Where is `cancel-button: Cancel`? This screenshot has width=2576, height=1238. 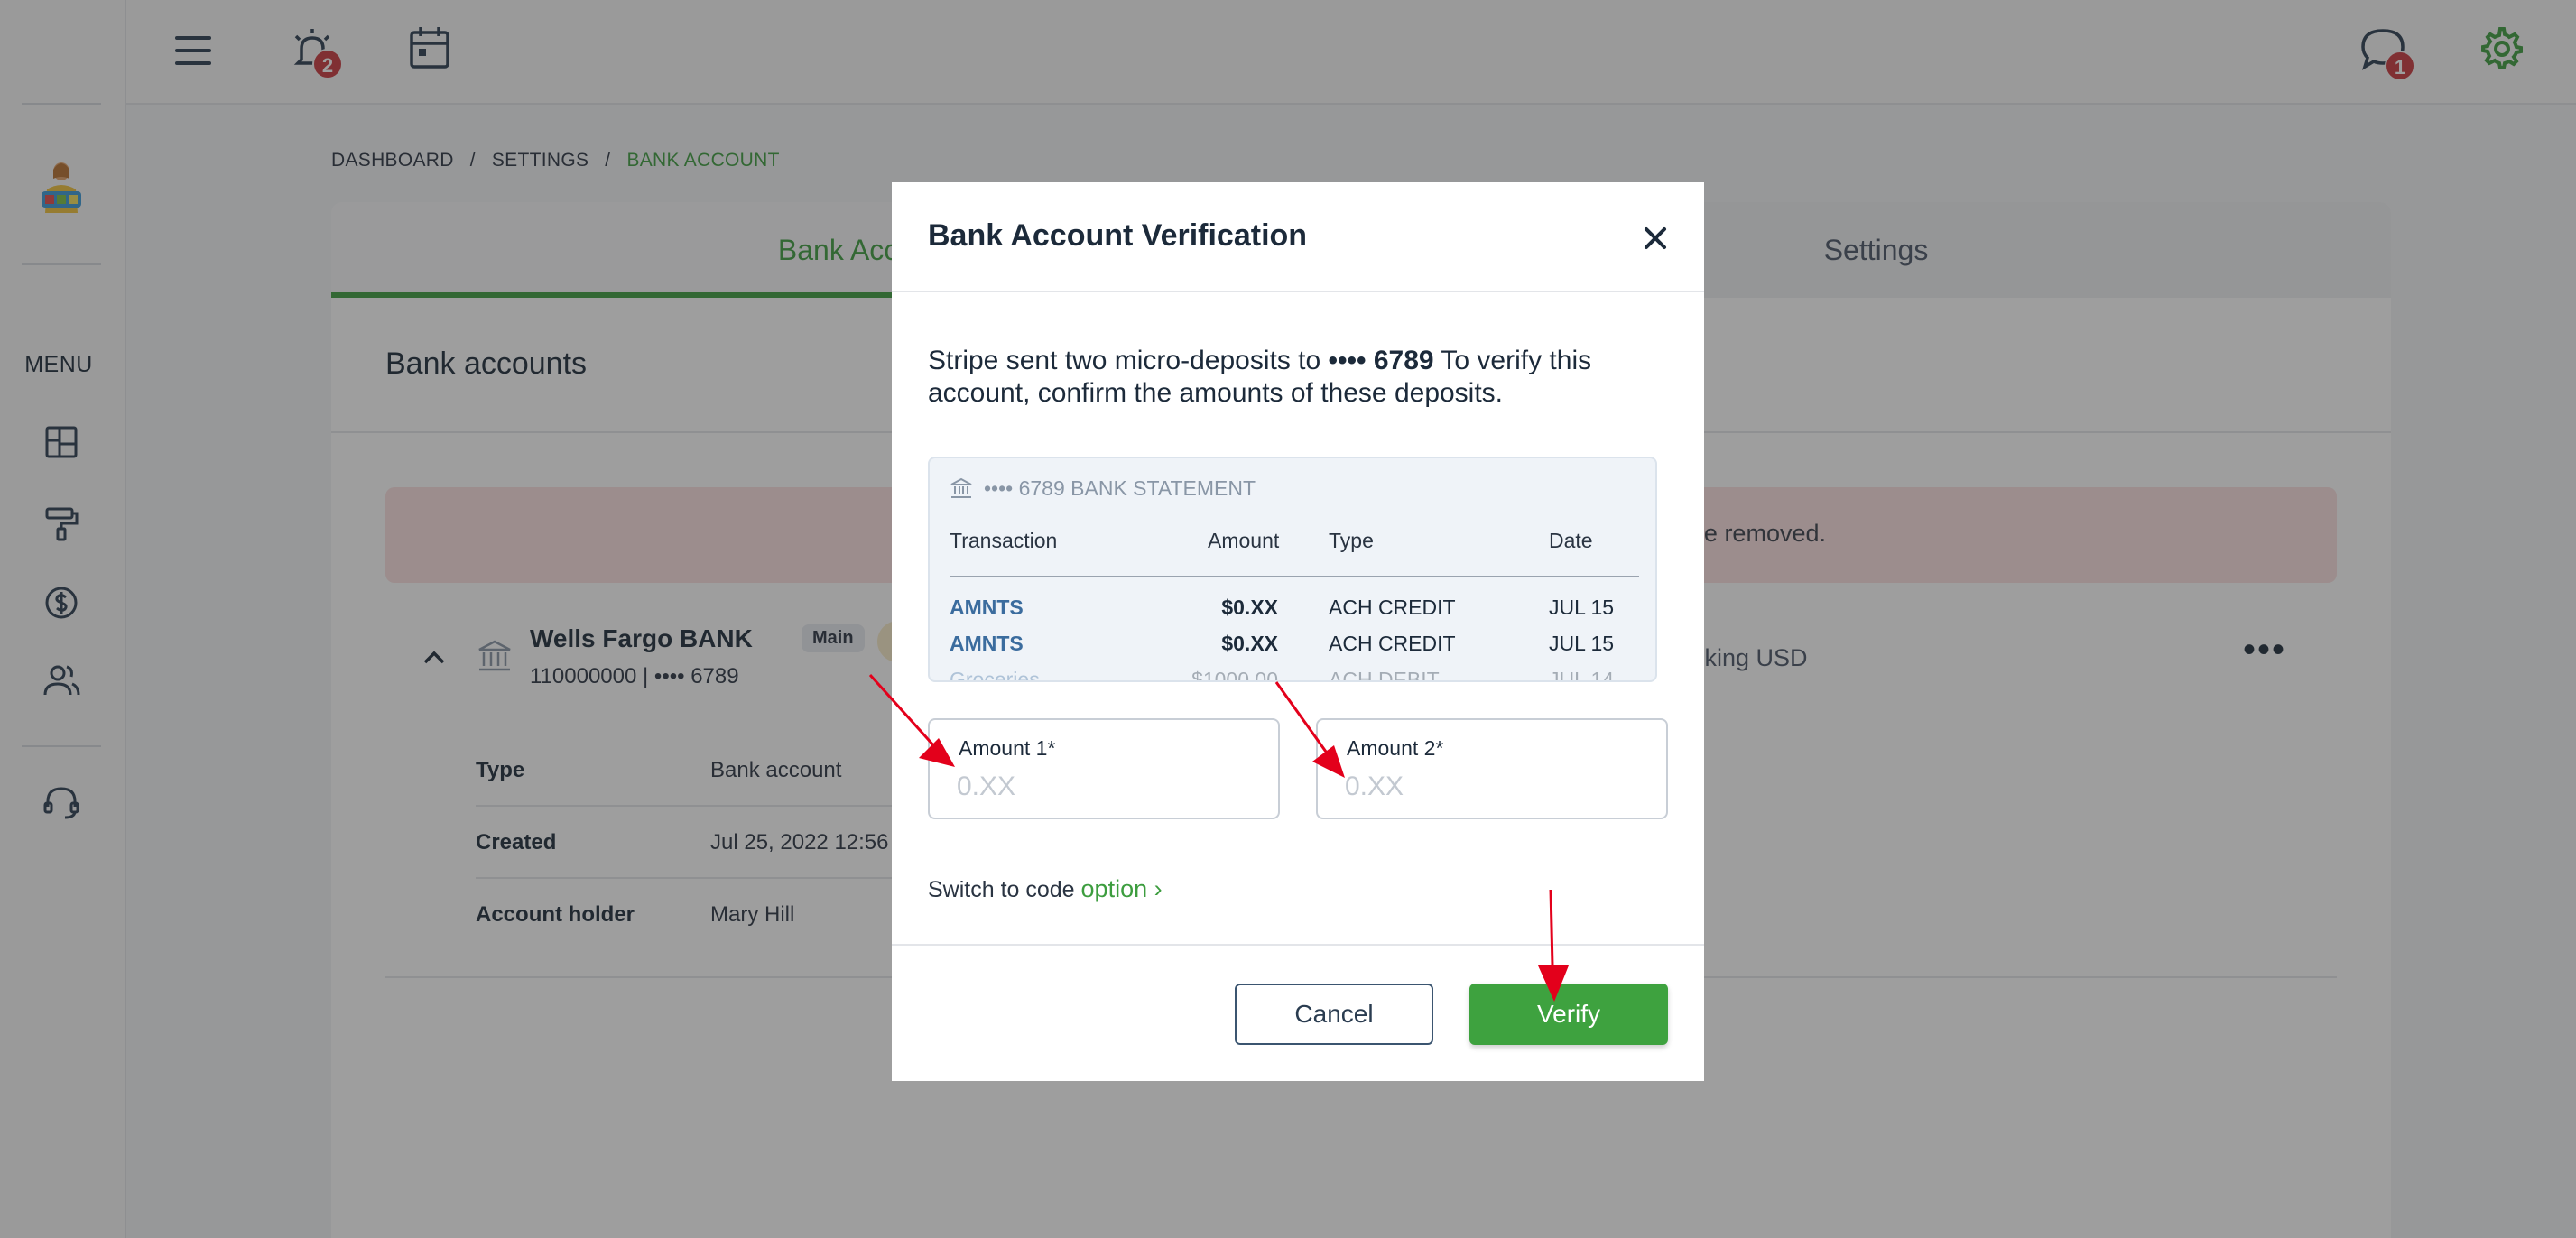
cancel-button: Cancel is located at coordinates (1334, 1015).